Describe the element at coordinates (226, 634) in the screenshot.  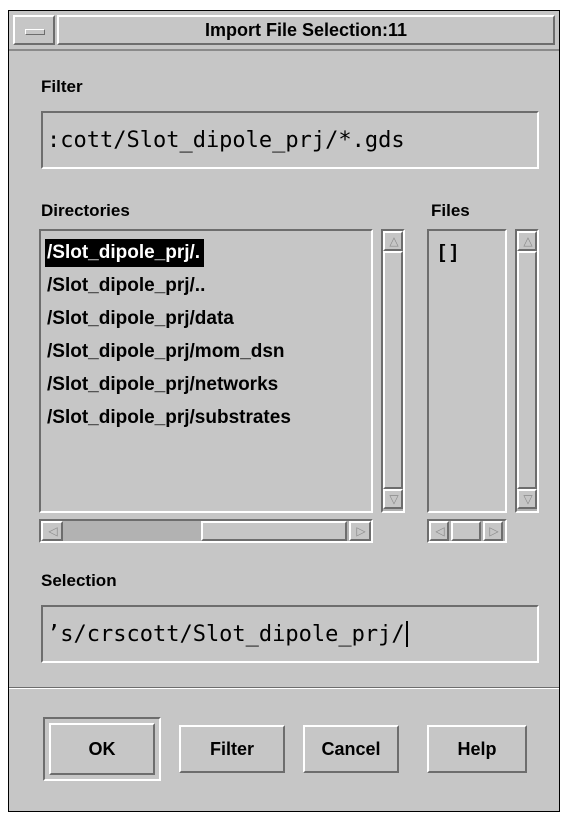
I see `selection-input-text: ’s/crscott/Slot_dipole_prj/` at that location.